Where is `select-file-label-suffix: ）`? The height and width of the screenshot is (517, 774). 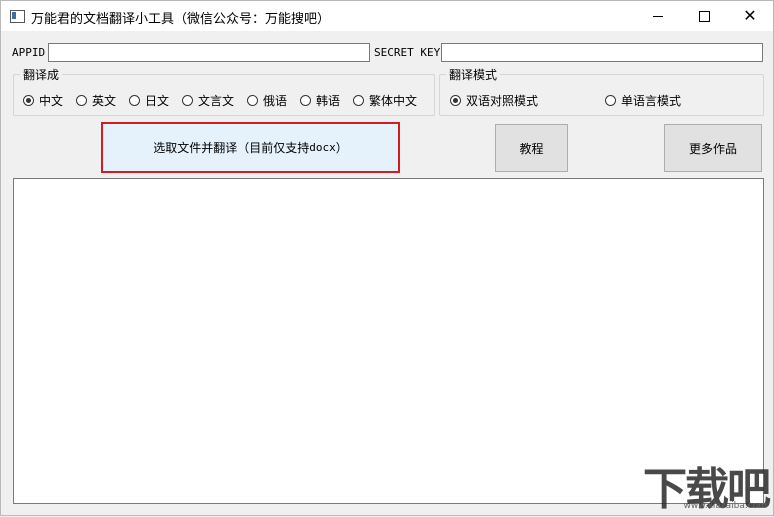
select-file-label-suffix: ） is located at coordinates (341, 148).